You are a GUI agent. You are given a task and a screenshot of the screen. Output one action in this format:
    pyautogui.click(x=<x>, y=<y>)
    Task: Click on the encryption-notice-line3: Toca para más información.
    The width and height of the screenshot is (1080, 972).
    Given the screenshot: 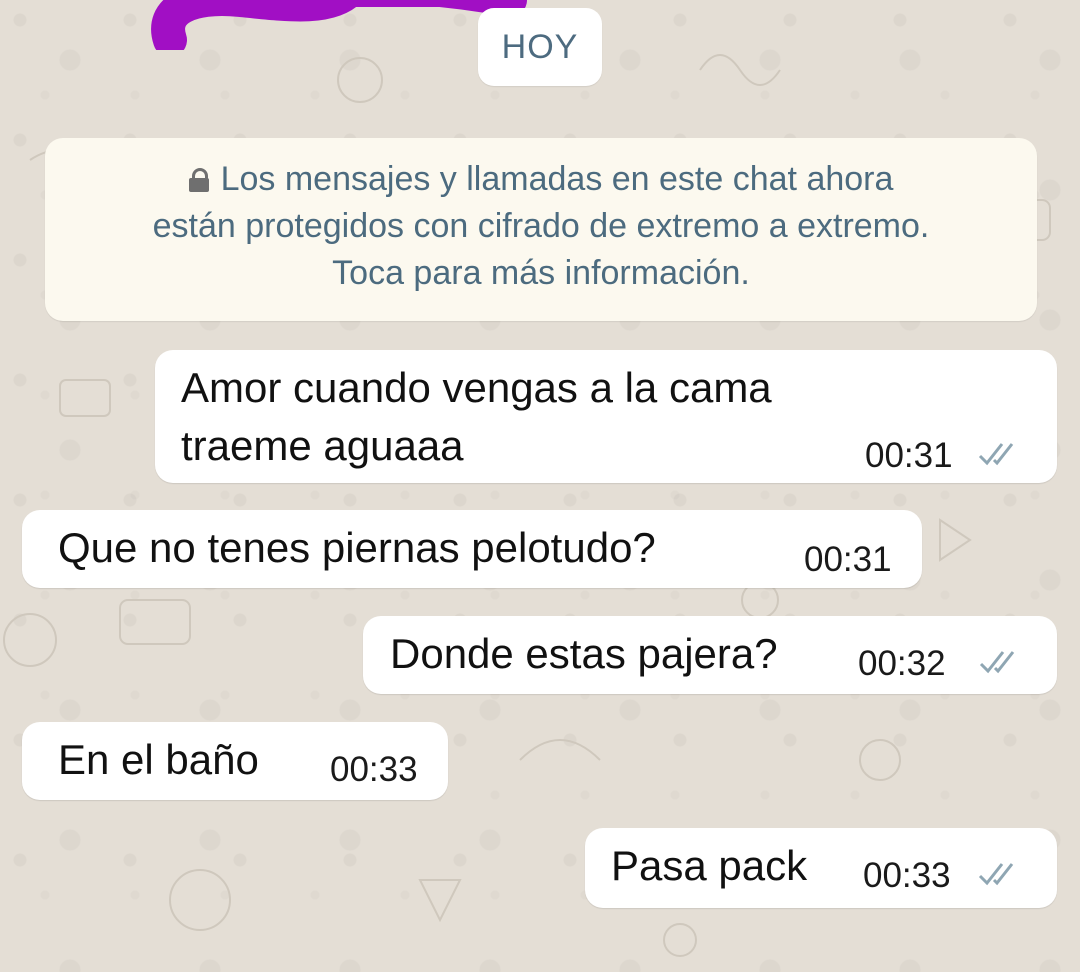 What is the action you would take?
    pyautogui.click(x=541, y=273)
    